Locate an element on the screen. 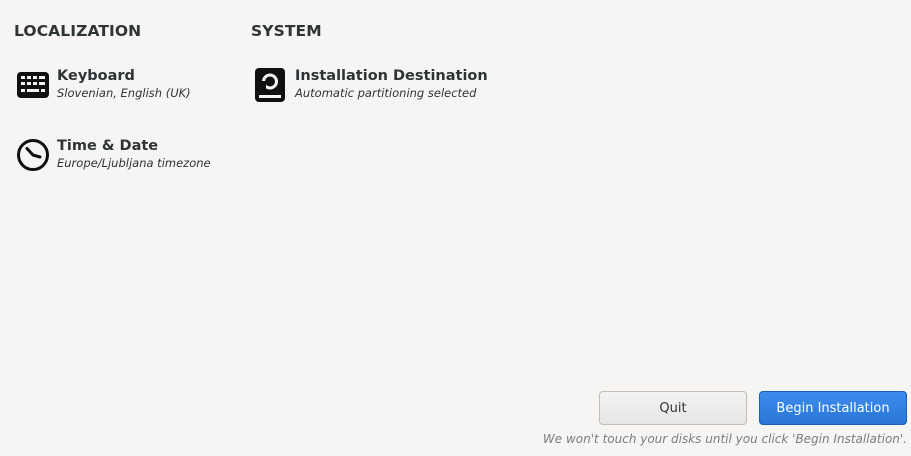 This screenshot has height=456, width=911. time-date-spoke: Time & Date Europe/Ljubljana timezone is located at coordinates (113, 154).